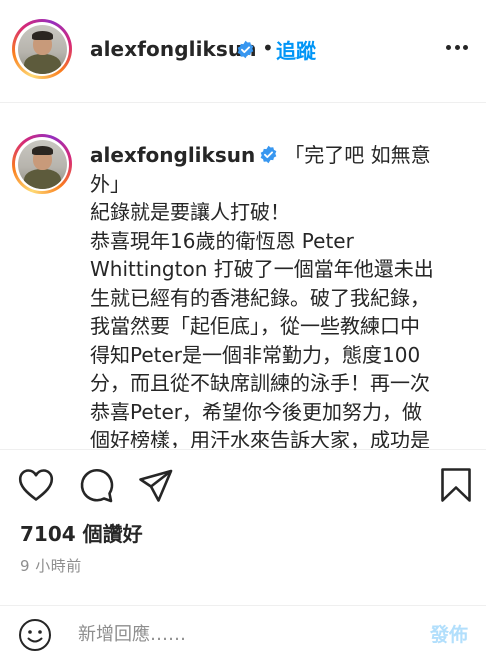  Describe the element at coordinates (255, 354) in the screenshot. I see `caption-line: 得知Peter是一個非常勤力，態度100` at that location.